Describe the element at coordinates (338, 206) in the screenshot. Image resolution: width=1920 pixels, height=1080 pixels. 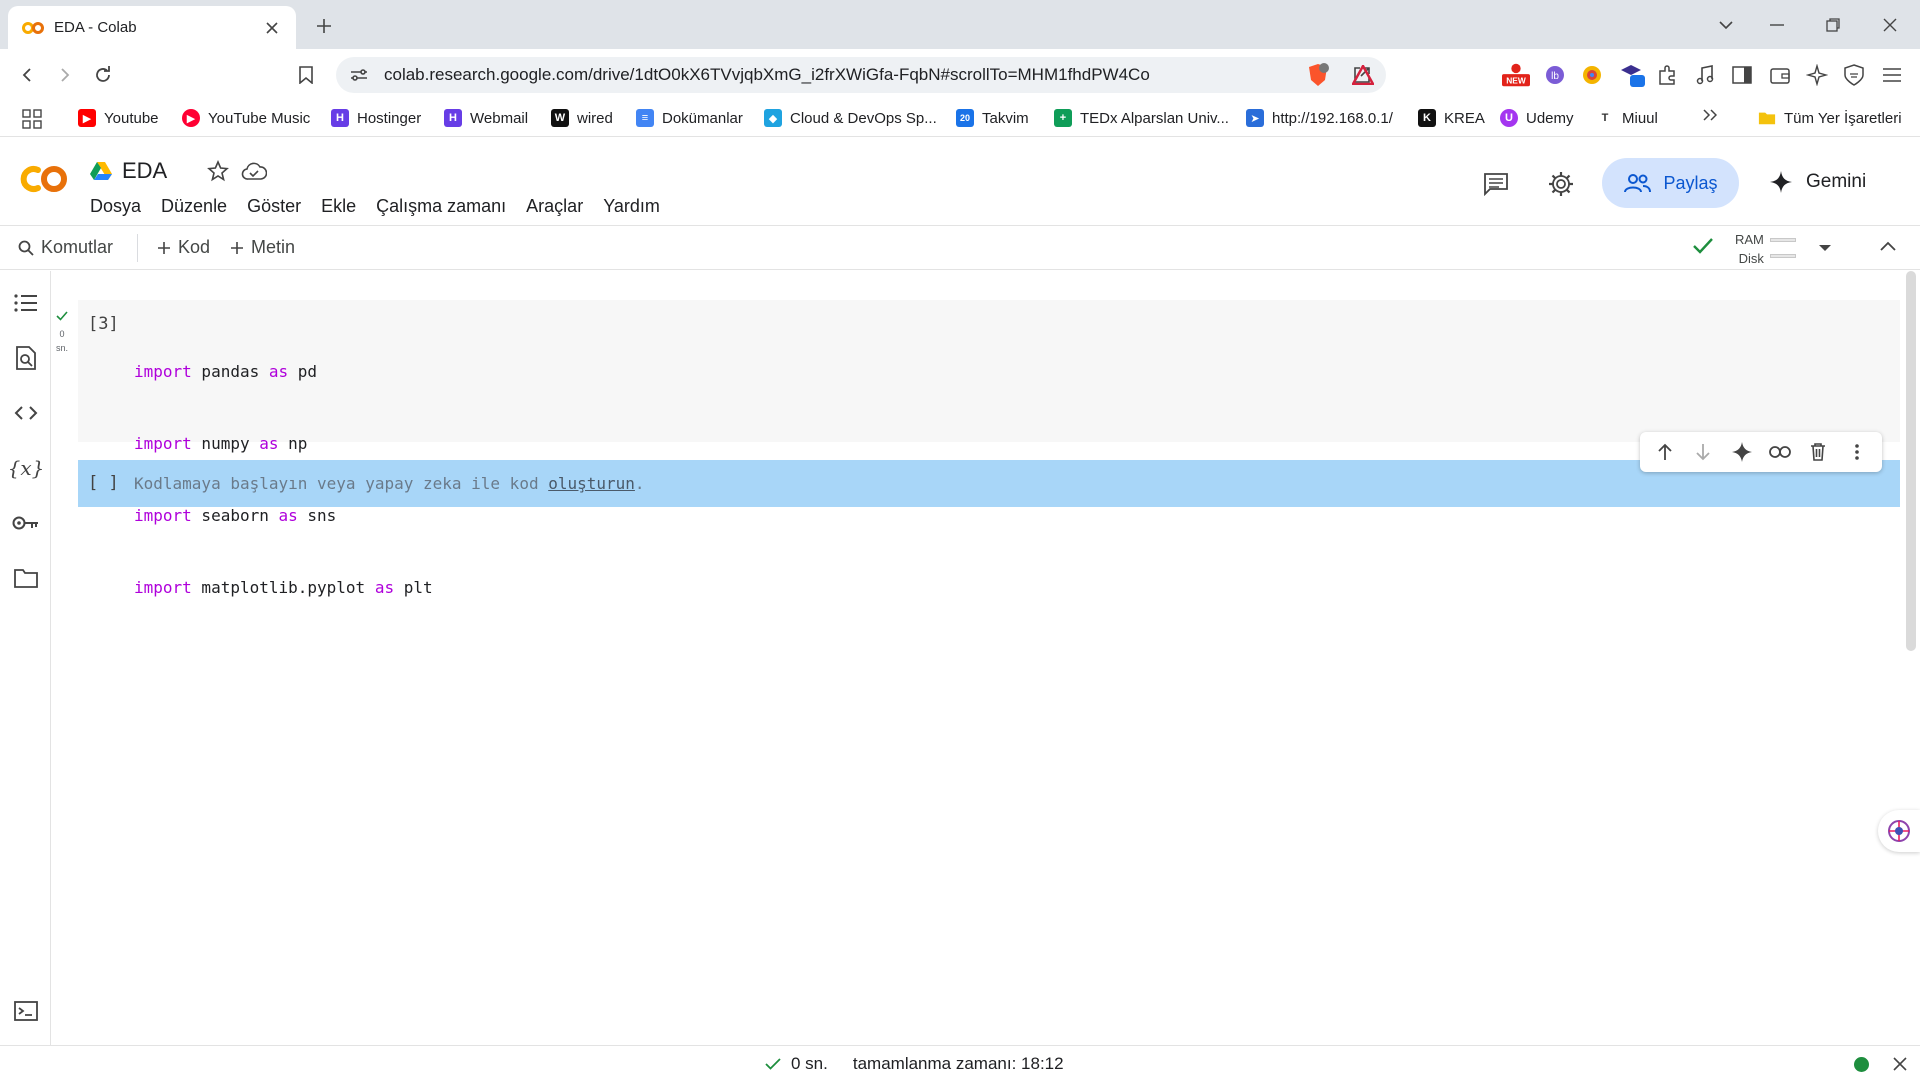
I see `menu-ekle: Ekle` at that location.